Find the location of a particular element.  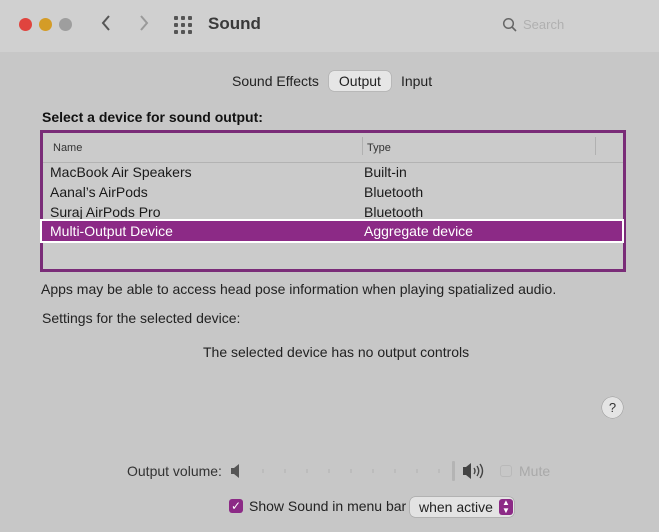

tab-input: Input is located at coordinates (416, 81).